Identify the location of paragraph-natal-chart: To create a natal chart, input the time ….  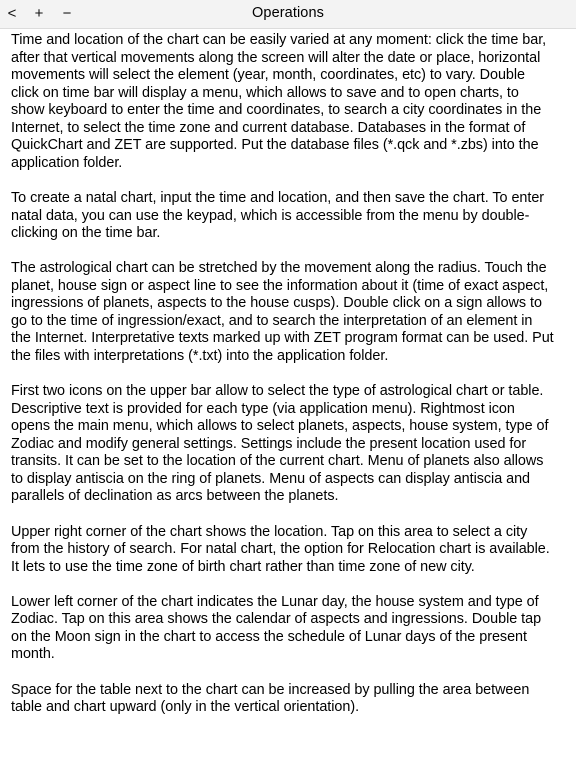
(289, 216).